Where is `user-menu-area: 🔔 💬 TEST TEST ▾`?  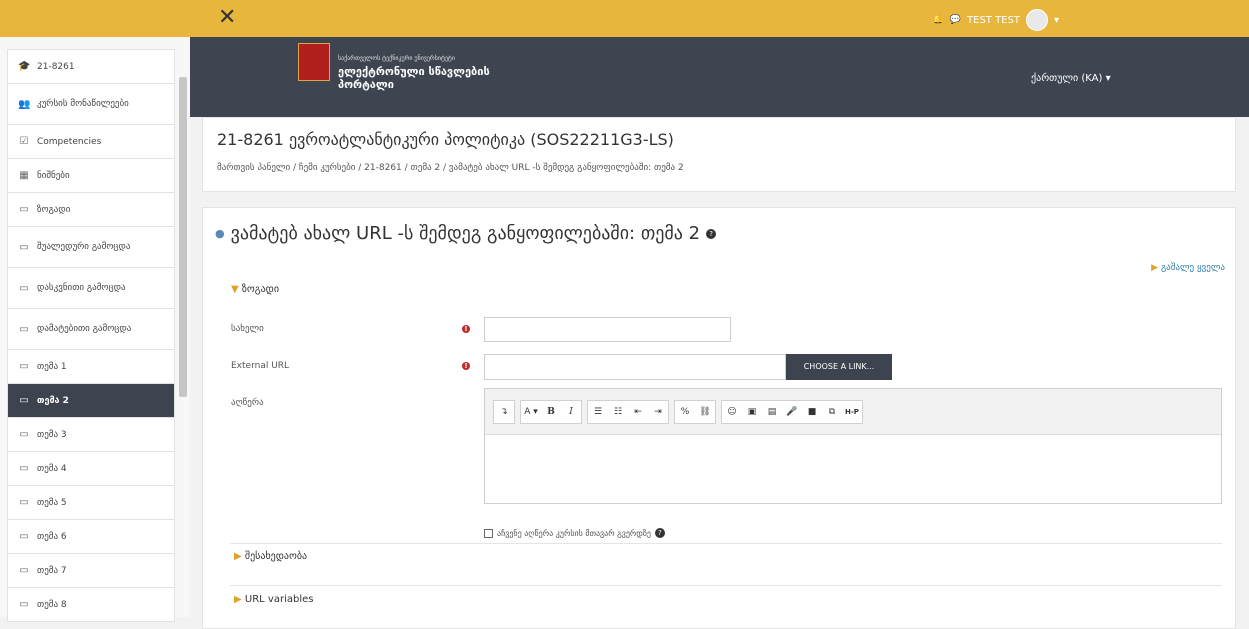 user-menu-area: 🔔 💬 TEST TEST ▾ is located at coordinates (996, 20).